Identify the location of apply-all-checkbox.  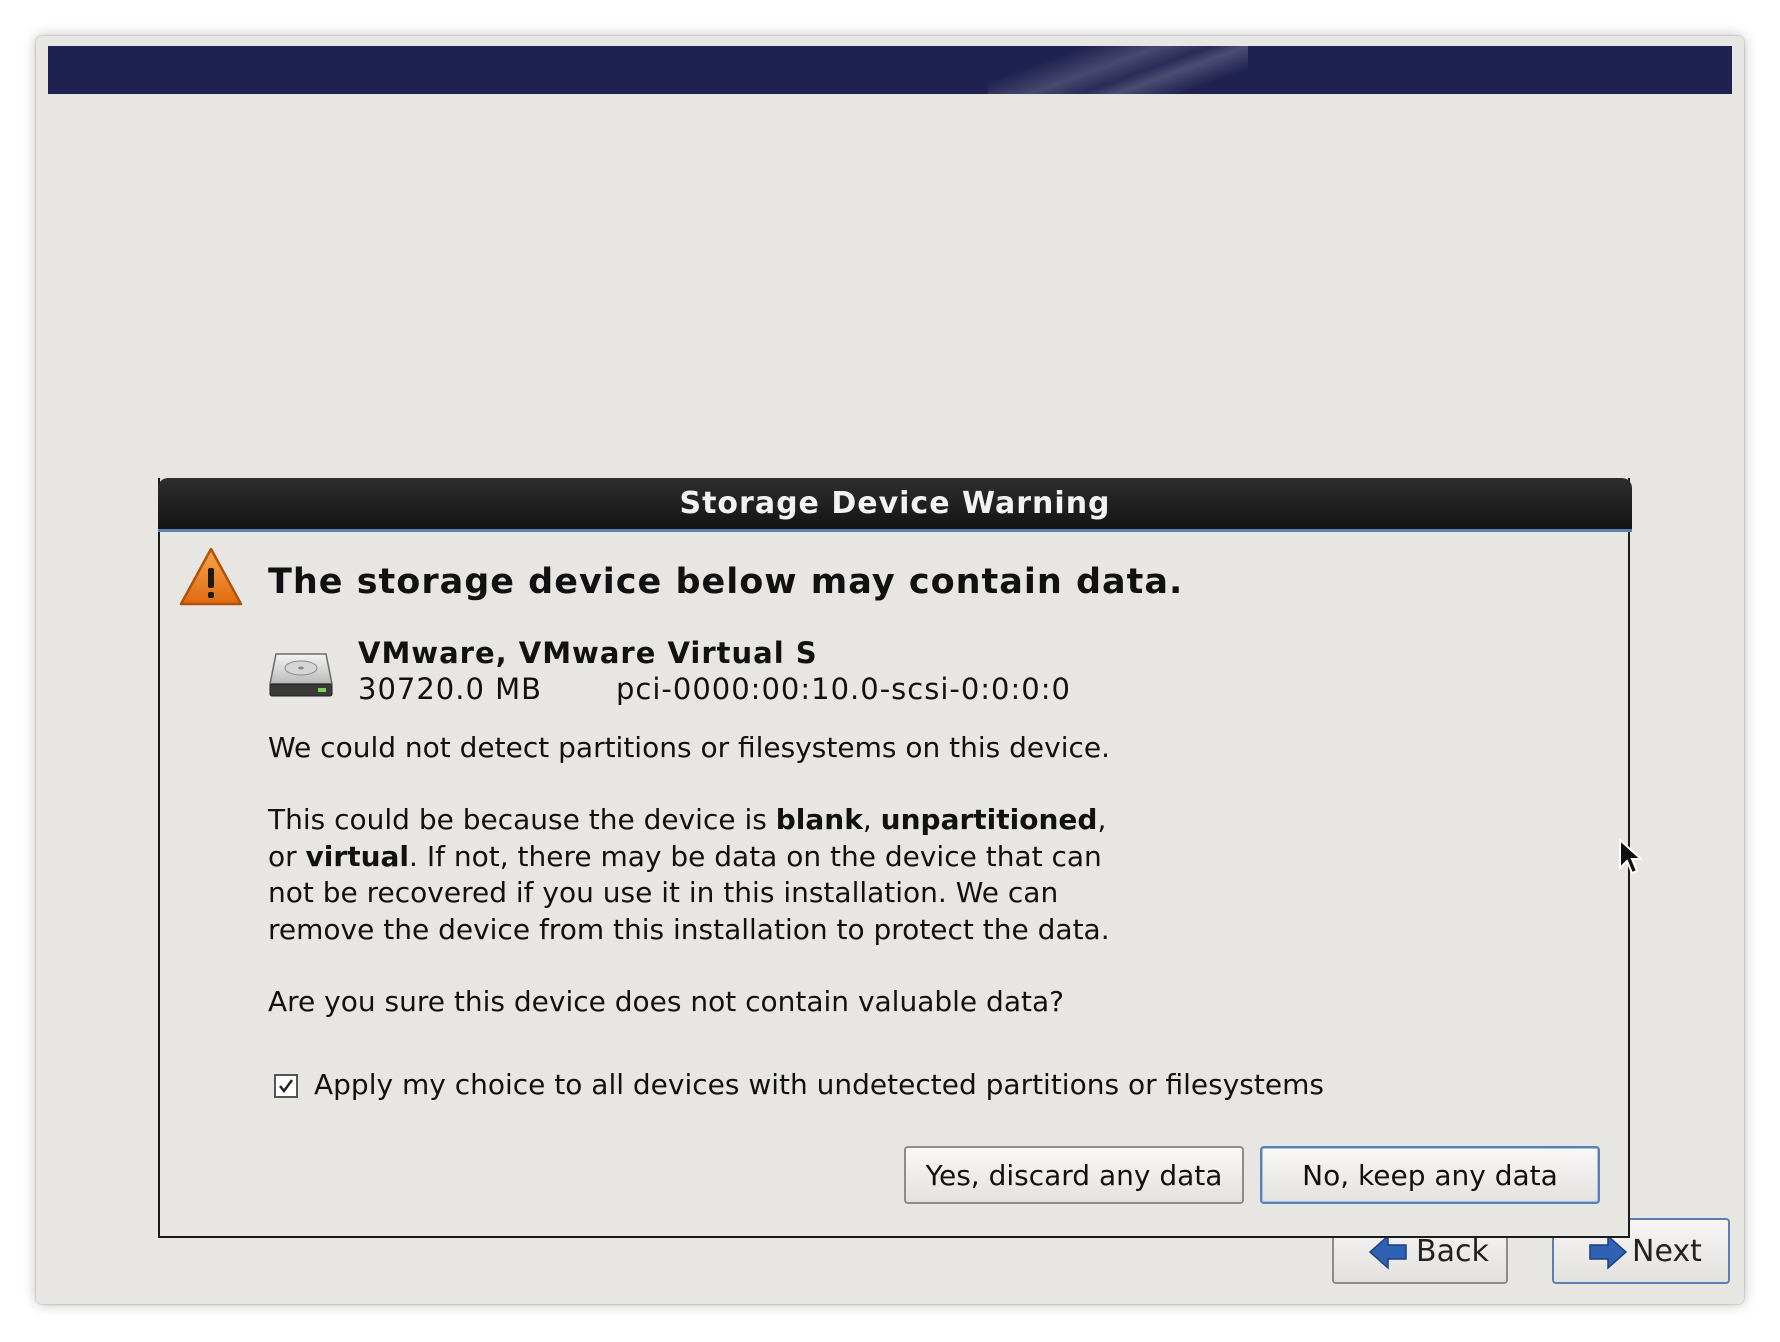
(286, 1086).